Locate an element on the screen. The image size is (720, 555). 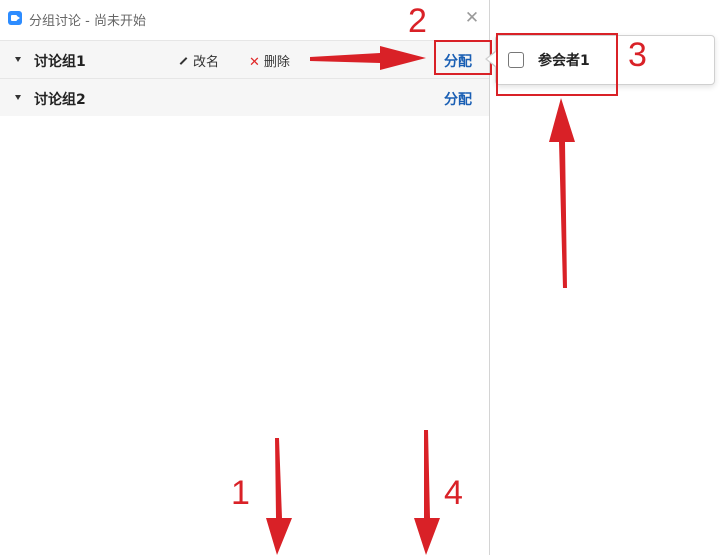
arrow-right-icon is located at coordinates (368, 58).